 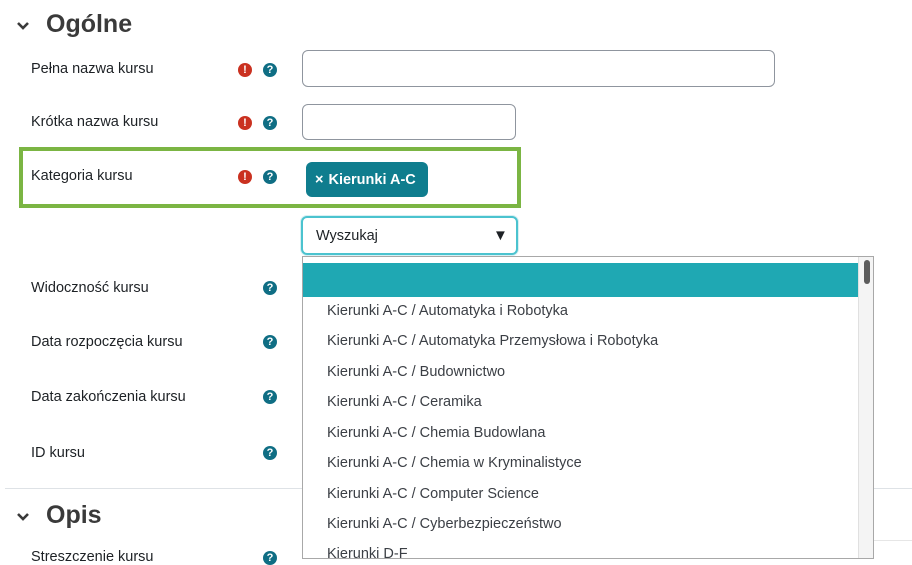 I want to click on dropdown-option: Kierunki A-C / Chemia w Kryminalistyce, so click(x=454, y=463).